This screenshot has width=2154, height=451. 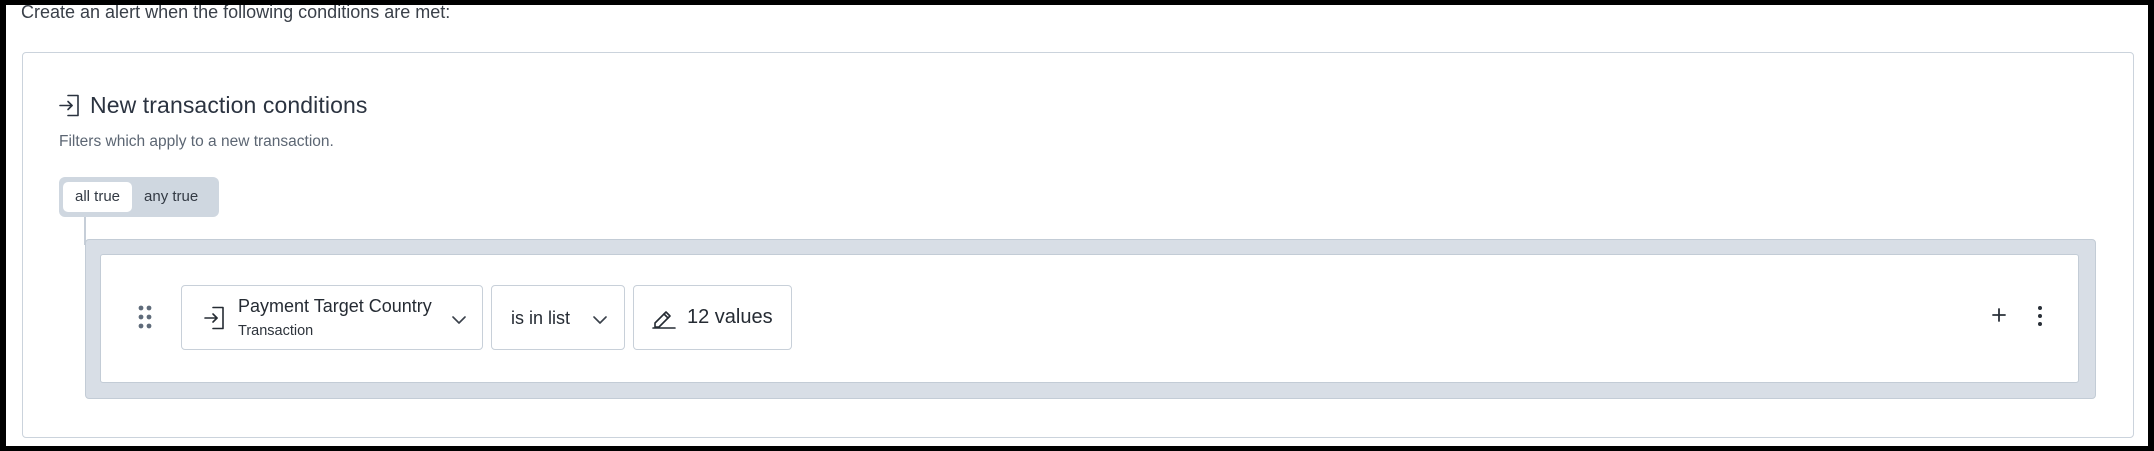 I want to click on toggle-all-true: all true, so click(x=98, y=197).